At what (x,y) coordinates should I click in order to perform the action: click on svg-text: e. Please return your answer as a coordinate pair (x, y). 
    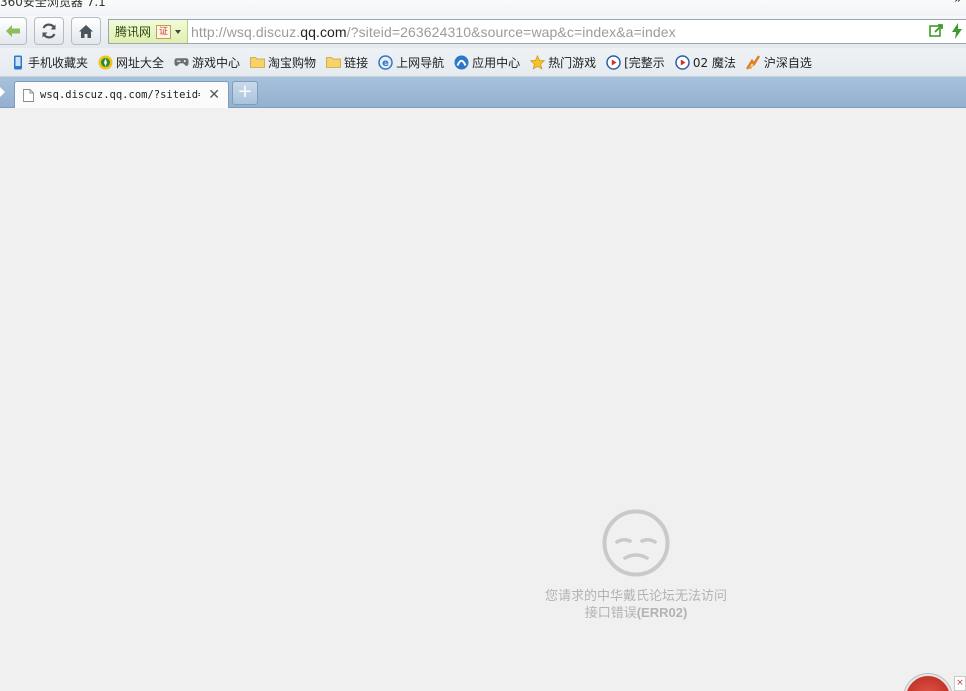
    Looking at the image, I should click on (385, 63).